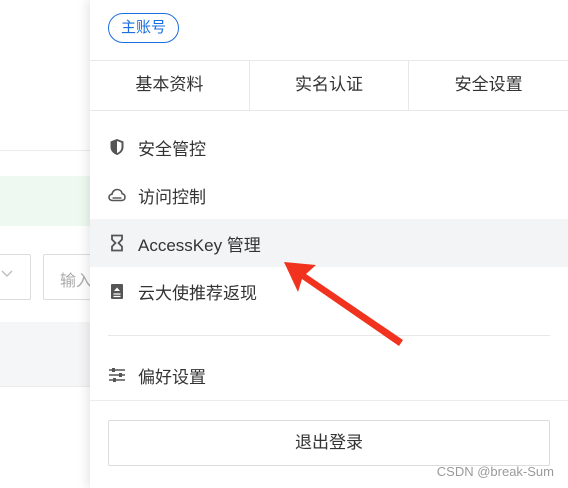 The width and height of the screenshot is (568, 488). What do you see at coordinates (329, 291) in the screenshot?
I see `menu-item-referral-cashback: 云大使推荐返现` at bounding box center [329, 291].